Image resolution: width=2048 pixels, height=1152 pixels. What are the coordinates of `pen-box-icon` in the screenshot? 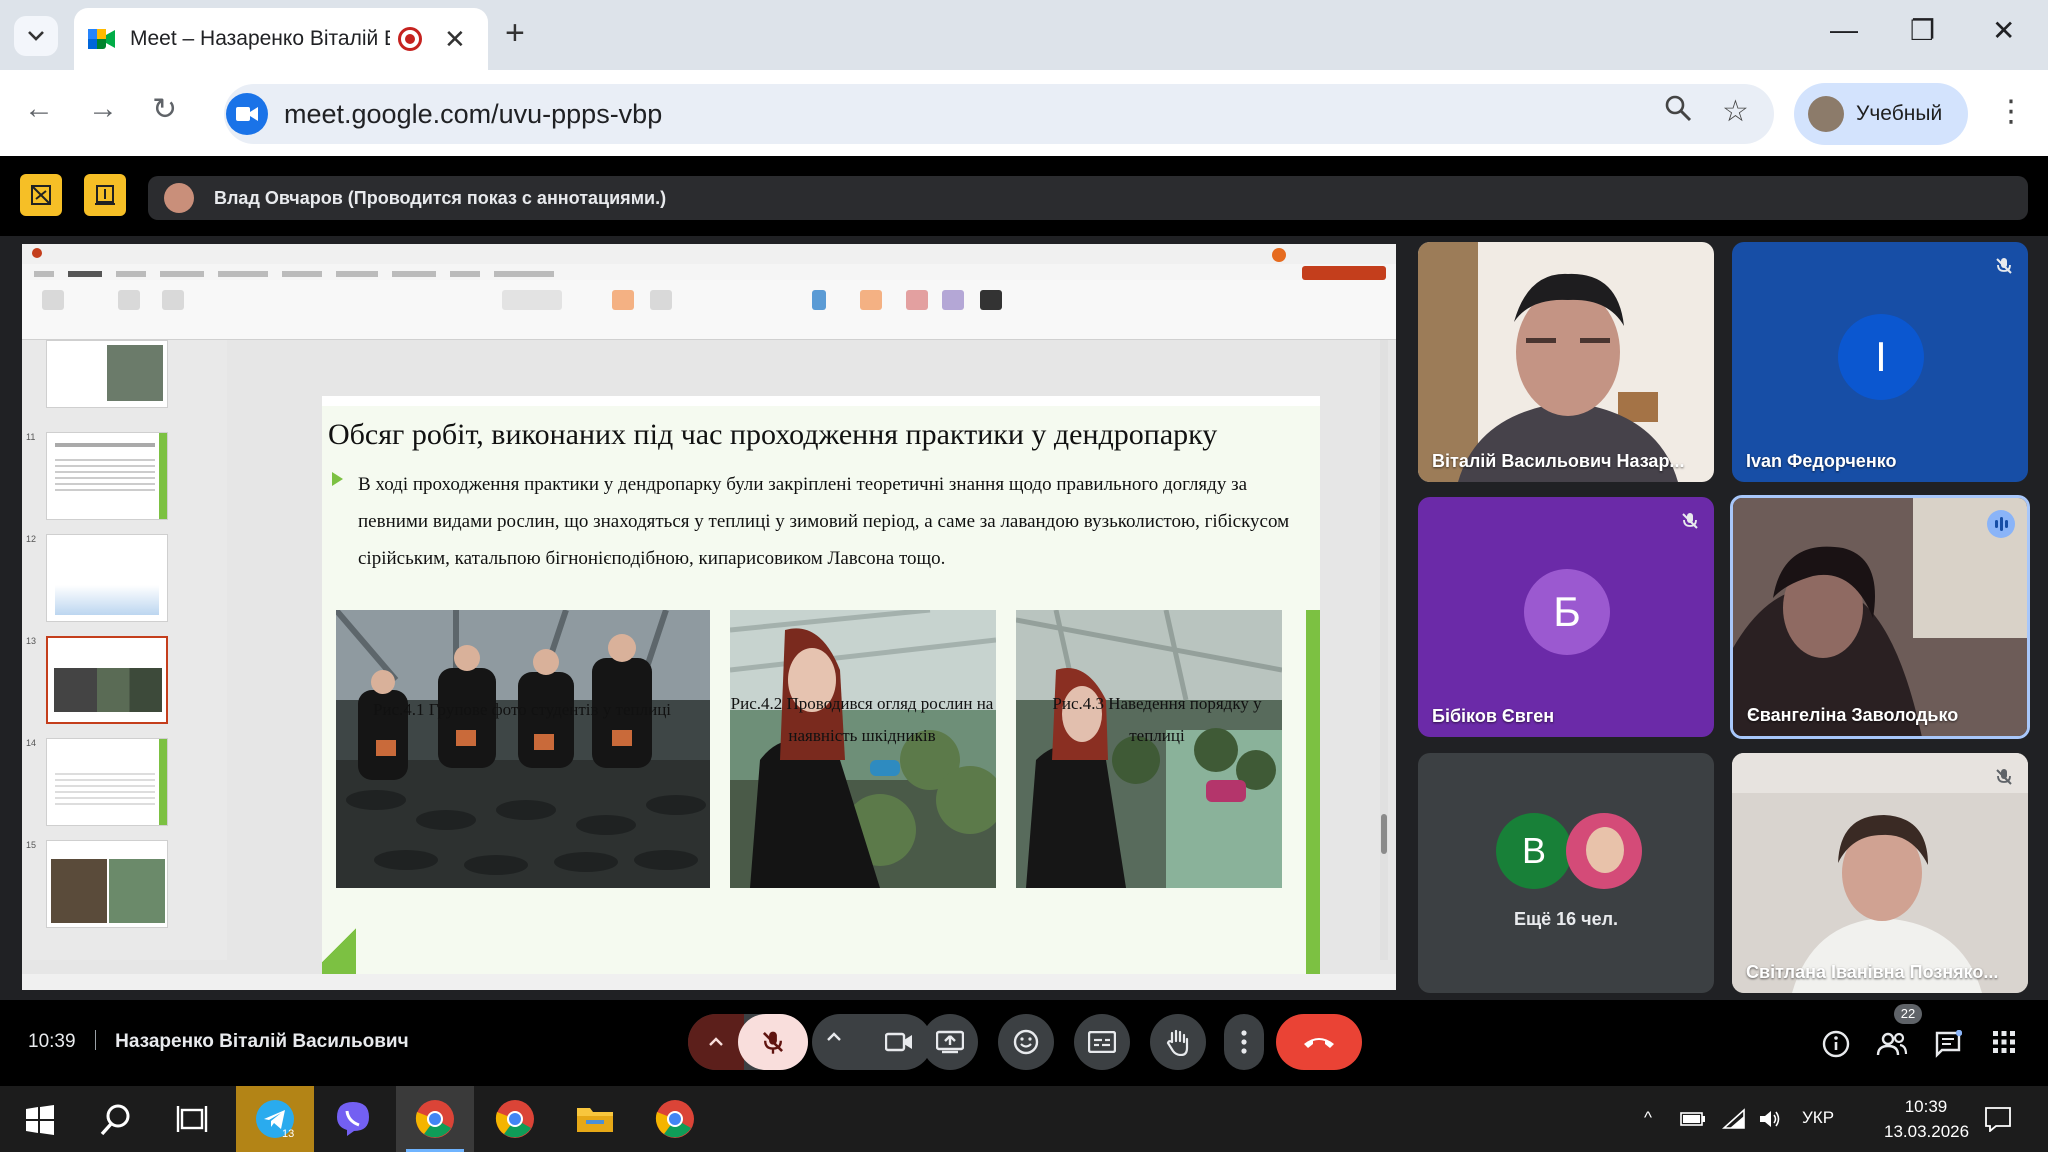 It's located at (105, 195).